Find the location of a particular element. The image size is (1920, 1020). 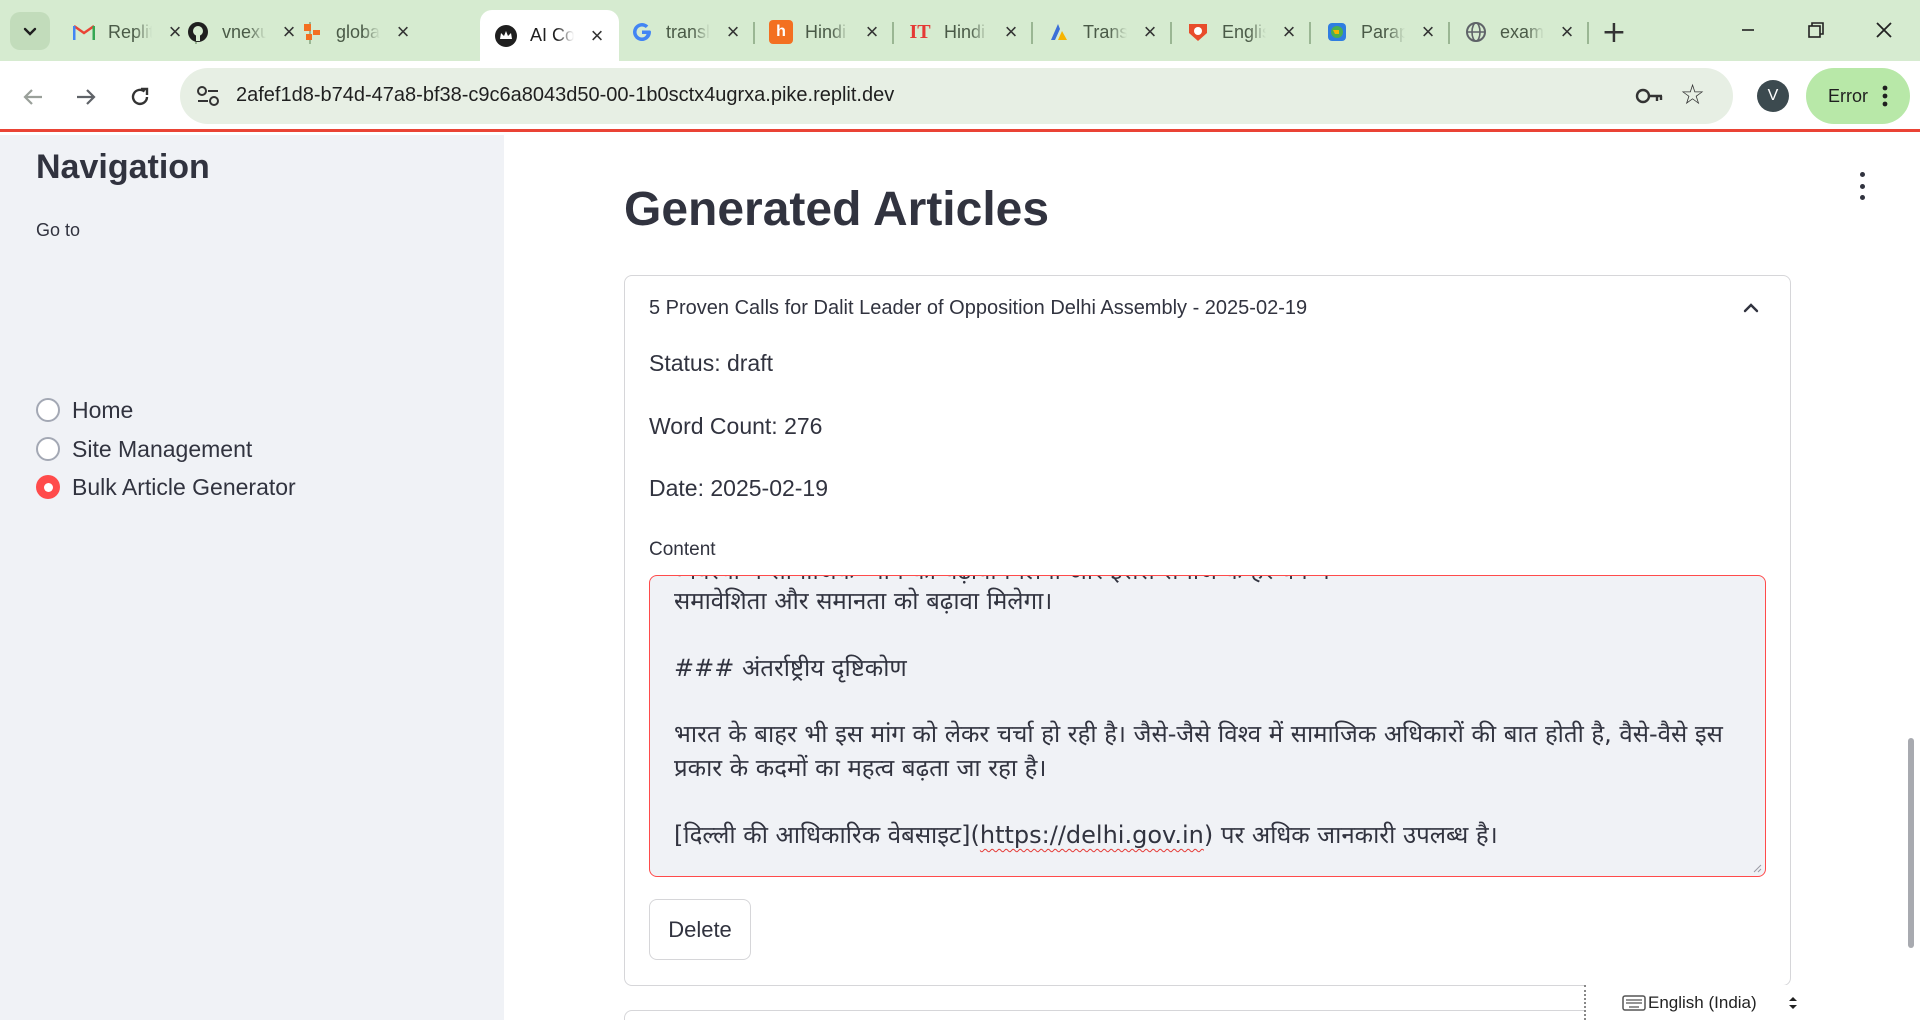

tab-example: example × is located at coordinates (1519, 32).